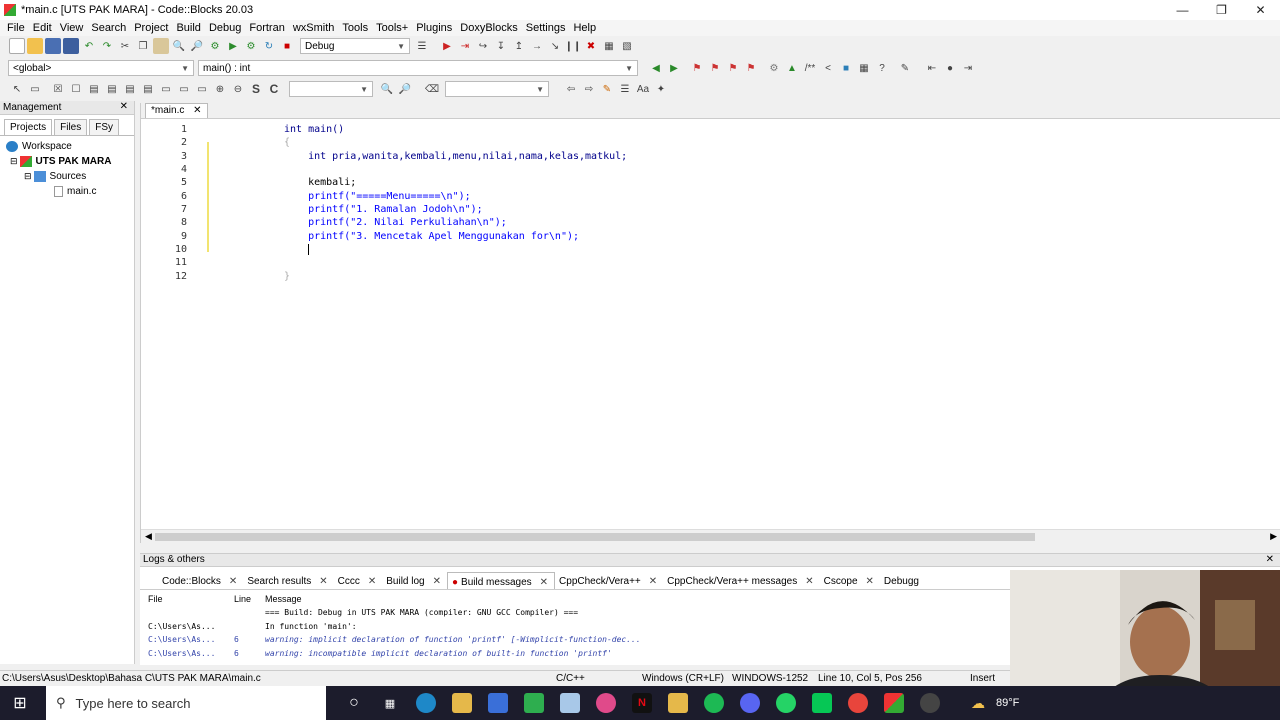 The height and width of the screenshot is (720, 1280). What do you see at coordinates (573, 46) in the screenshot?
I see `pause-icon: ❙❙` at bounding box center [573, 46].